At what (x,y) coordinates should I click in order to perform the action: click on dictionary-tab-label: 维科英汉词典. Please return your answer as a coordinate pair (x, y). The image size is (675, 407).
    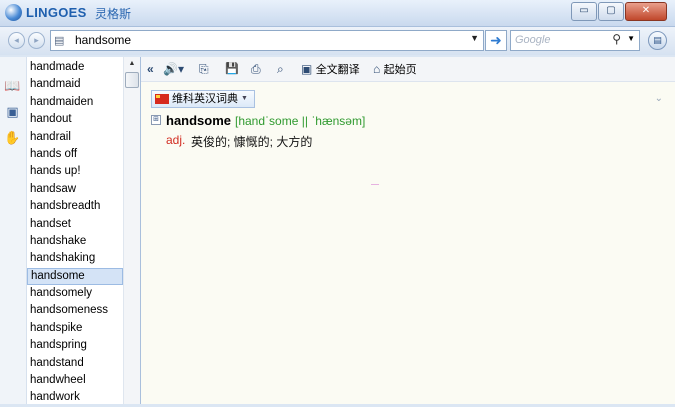
    Looking at the image, I should click on (205, 99).